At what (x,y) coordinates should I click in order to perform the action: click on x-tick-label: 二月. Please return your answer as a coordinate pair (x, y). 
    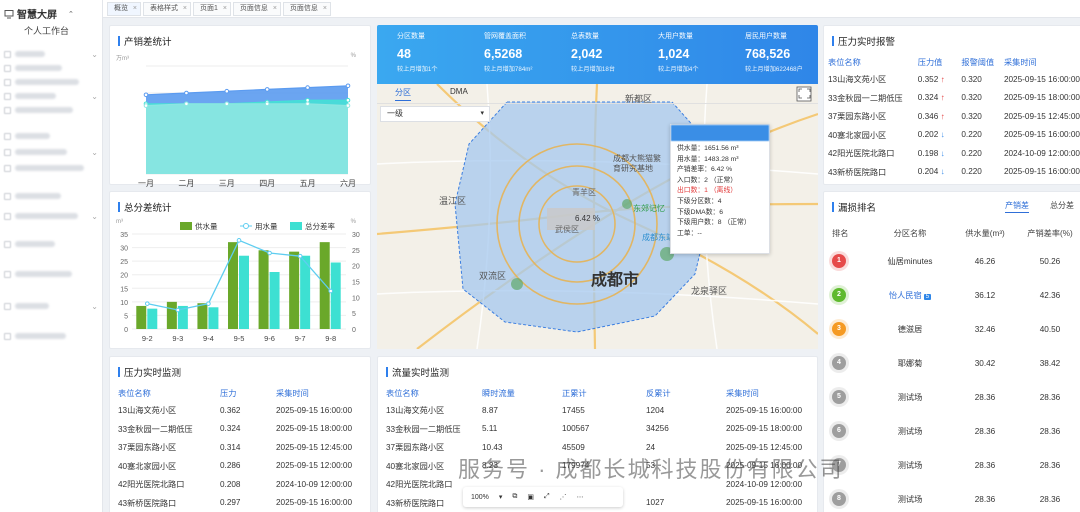
    Looking at the image, I should click on (186, 183).